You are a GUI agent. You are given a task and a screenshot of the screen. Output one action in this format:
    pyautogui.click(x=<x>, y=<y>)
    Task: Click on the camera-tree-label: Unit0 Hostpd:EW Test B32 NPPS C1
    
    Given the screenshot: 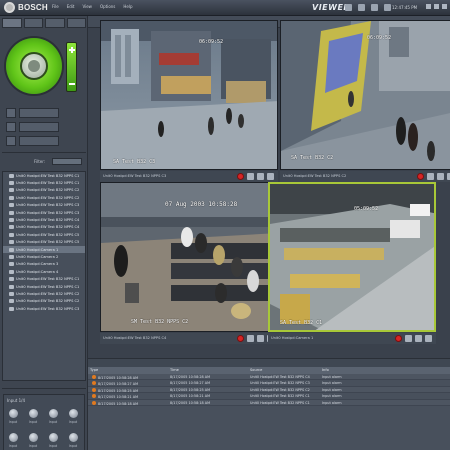 What is the action you would take?
    pyautogui.click(x=48, y=286)
    